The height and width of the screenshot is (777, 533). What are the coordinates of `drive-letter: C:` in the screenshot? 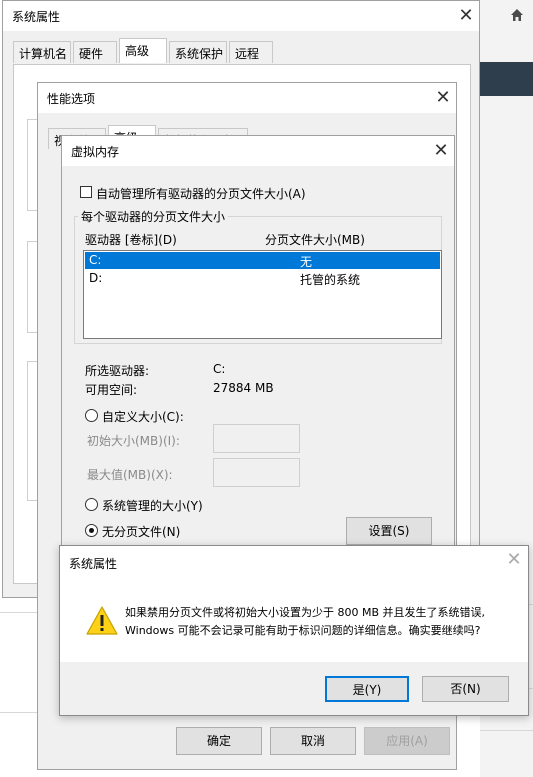 It's located at (95, 260).